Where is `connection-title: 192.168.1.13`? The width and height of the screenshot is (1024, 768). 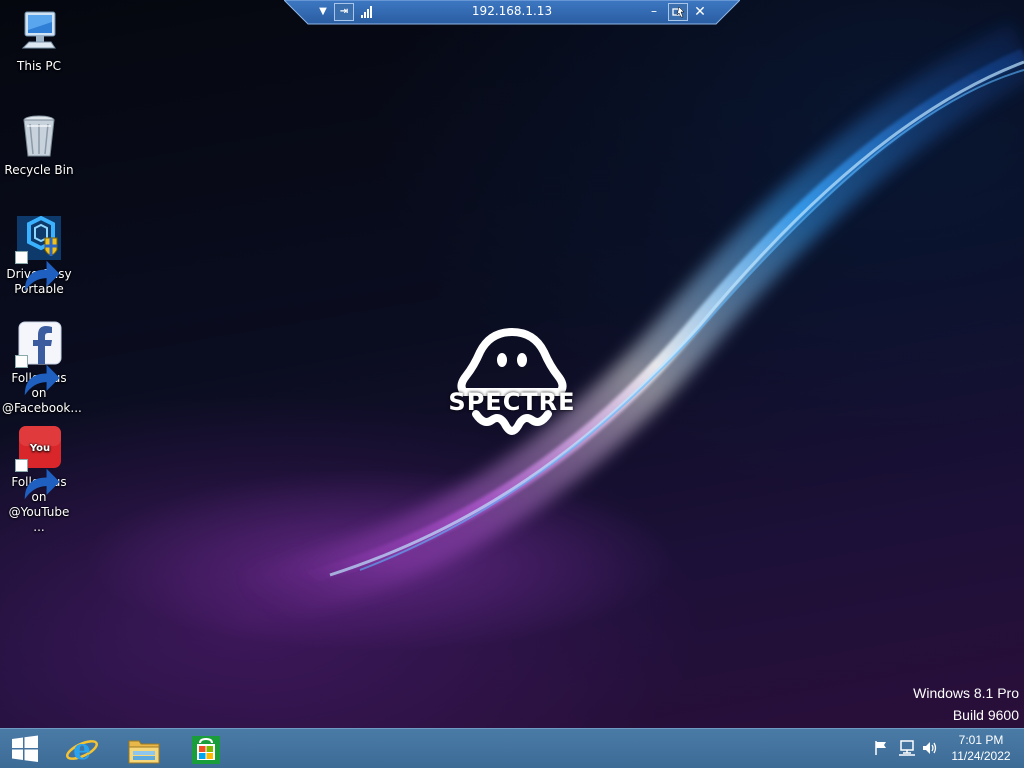
connection-title: 192.168.1.13 is located at coordinates (512, 11).